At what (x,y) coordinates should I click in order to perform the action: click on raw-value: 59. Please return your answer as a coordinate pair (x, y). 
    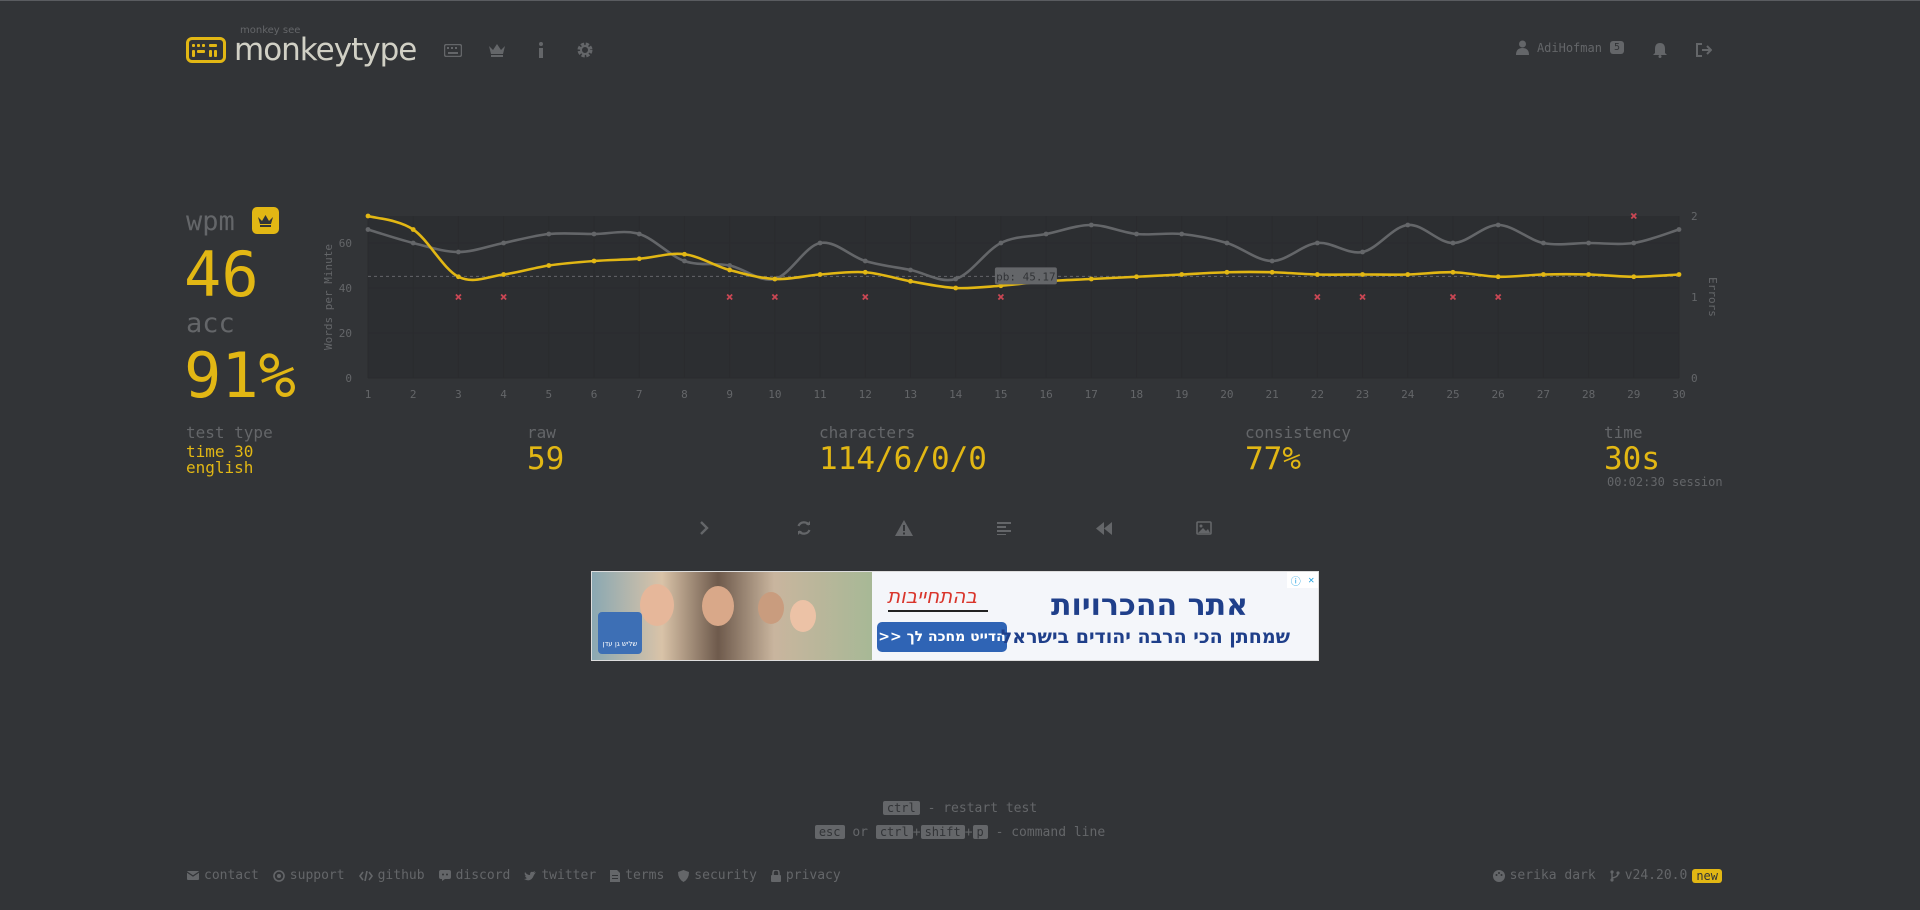
    Looking at the image, I should click on (546, 459).